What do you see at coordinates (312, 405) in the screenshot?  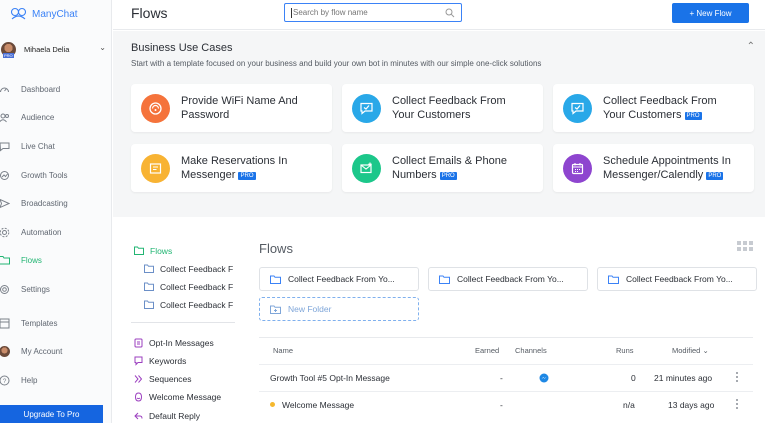 I see `flow-name: Welcome Message` at bounding box center [312, 405].